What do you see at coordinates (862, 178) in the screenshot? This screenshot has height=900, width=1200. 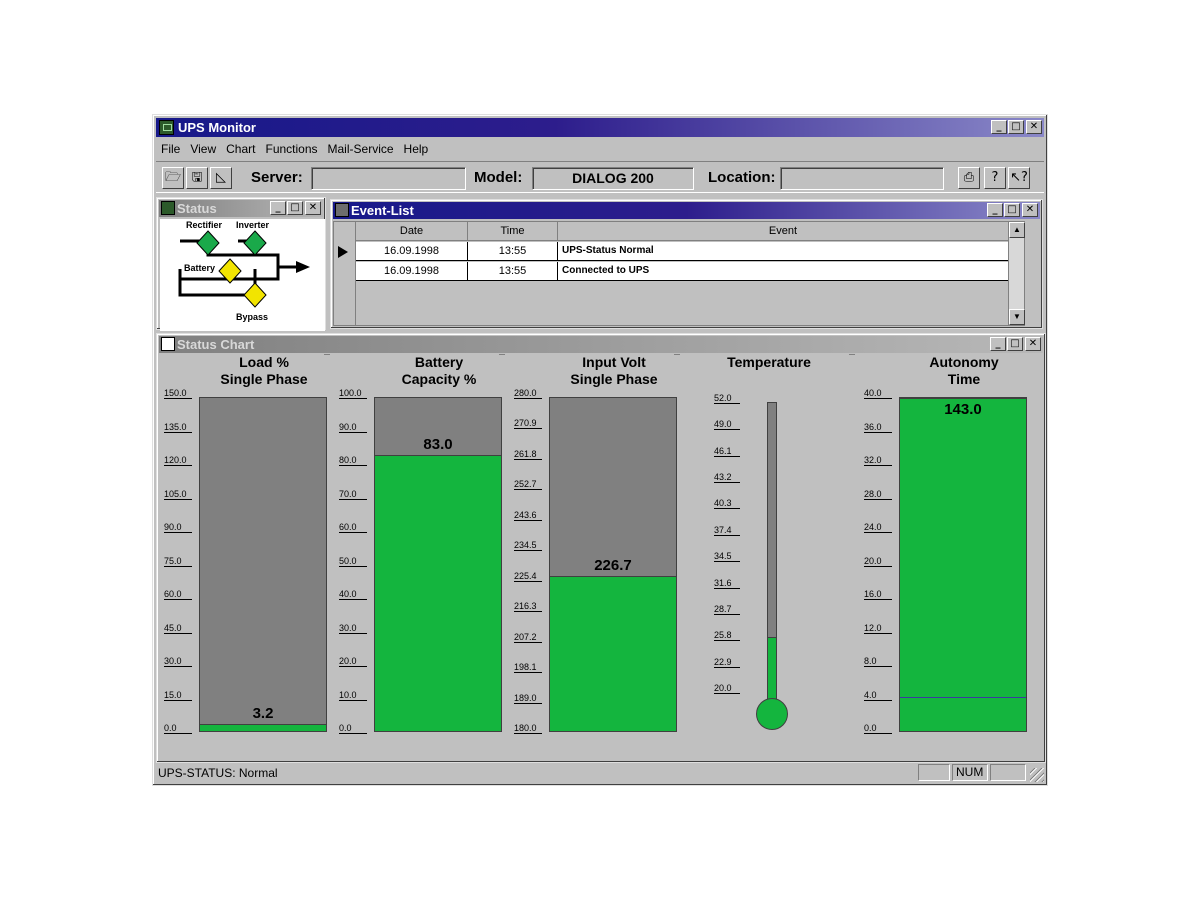 I see `location-field` at bounding box center [862, 178].